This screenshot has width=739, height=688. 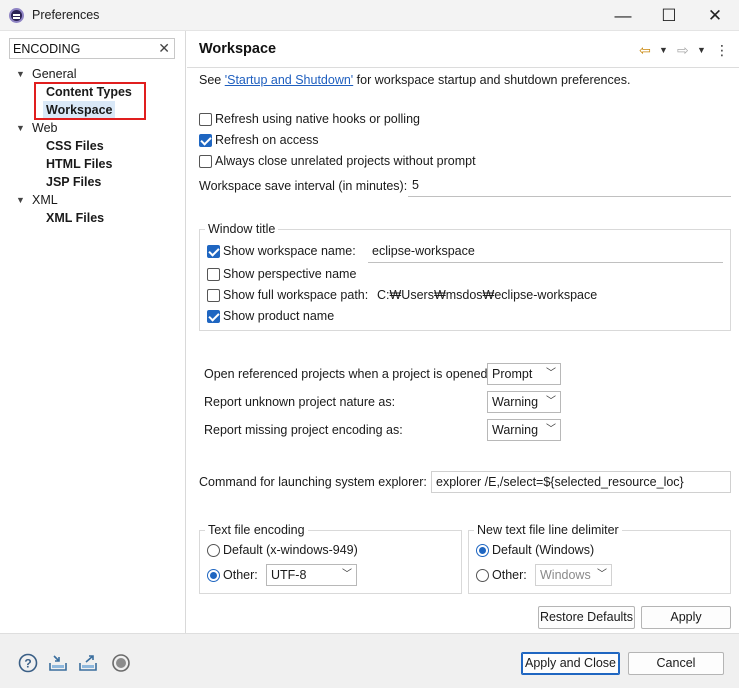 I want to click on refresh-native-hooks-checkbox, so click(x=205, y=119).